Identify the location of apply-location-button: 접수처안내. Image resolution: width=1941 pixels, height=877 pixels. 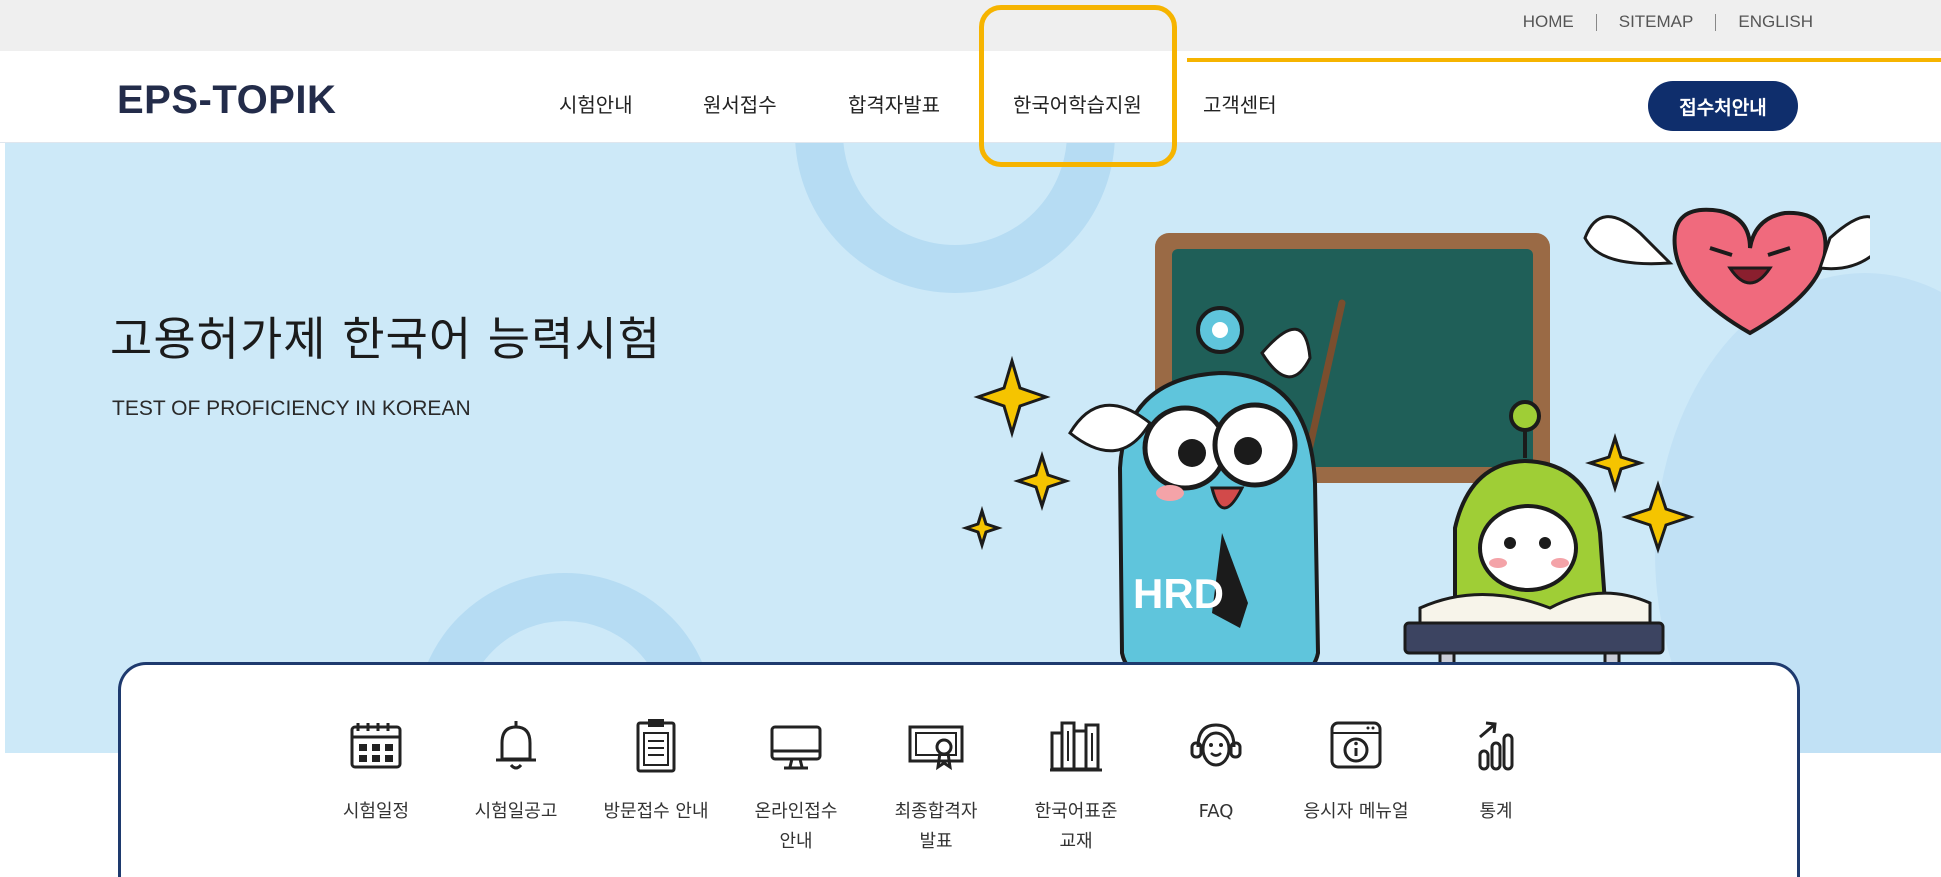
(1723, 106).